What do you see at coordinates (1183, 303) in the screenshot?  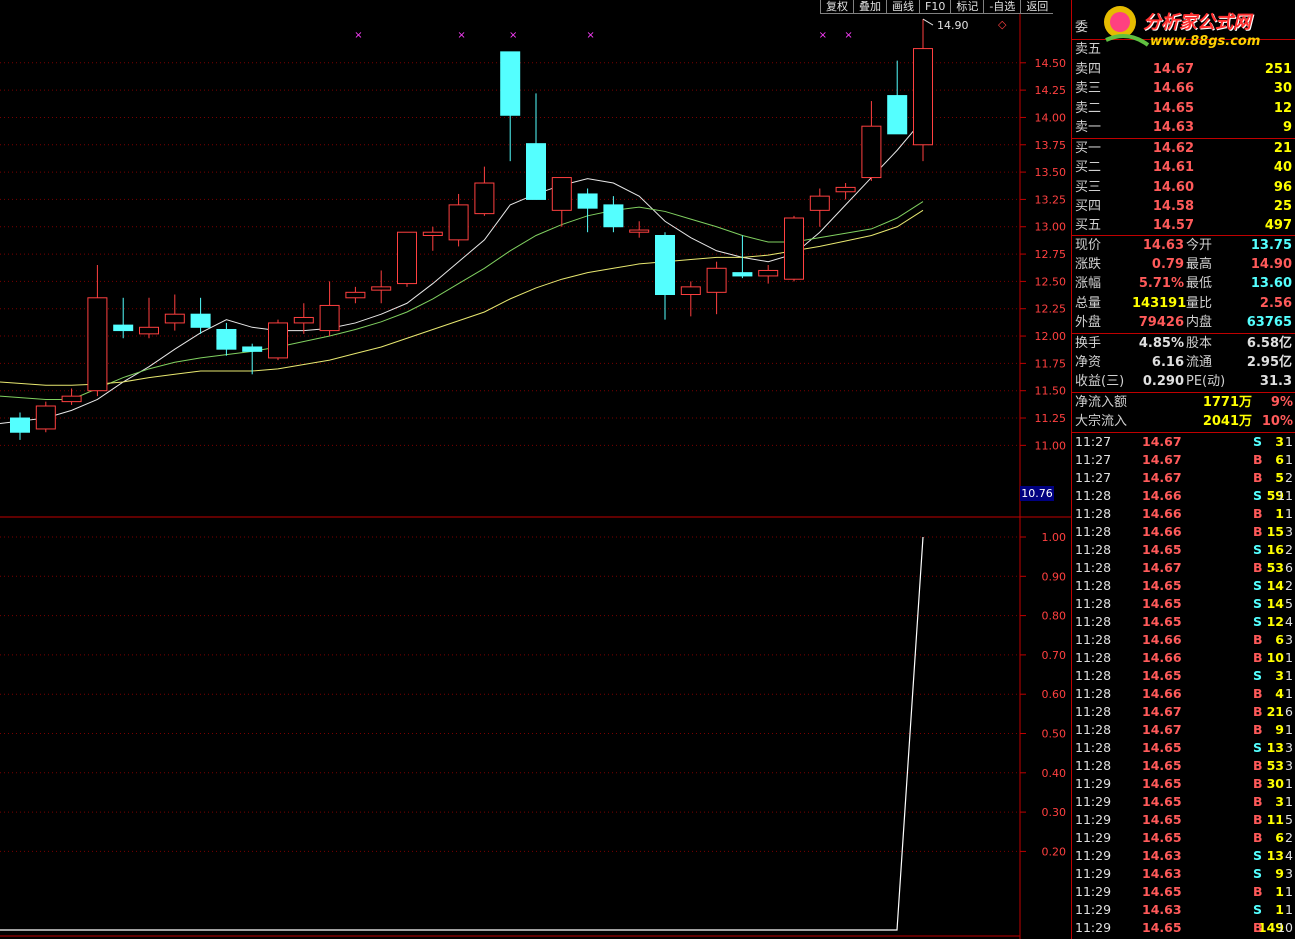 I see `quote-row: 总量 143191 量比 2.56` at bounding box center [1183, 303].